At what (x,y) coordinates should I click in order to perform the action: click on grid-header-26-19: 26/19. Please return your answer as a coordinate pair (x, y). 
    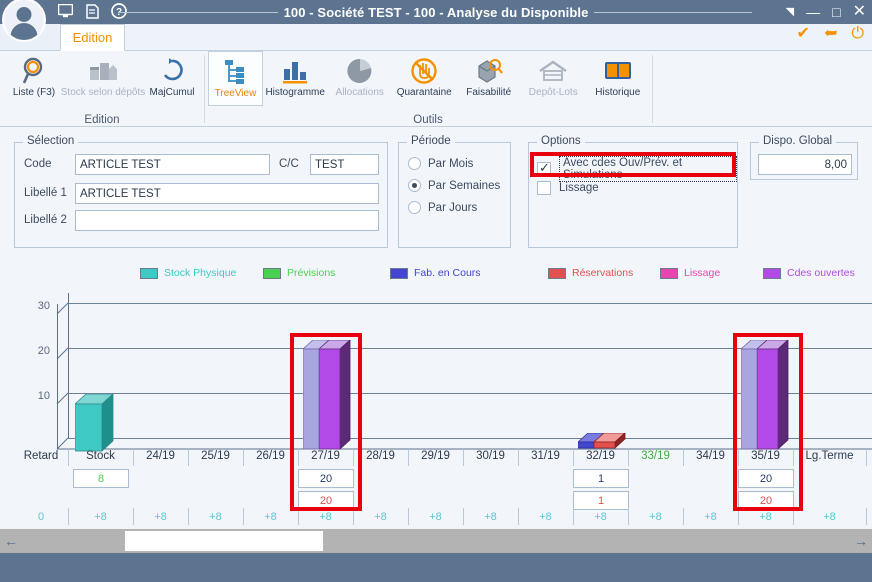
    Looking at the image, I should click on (270, 456).